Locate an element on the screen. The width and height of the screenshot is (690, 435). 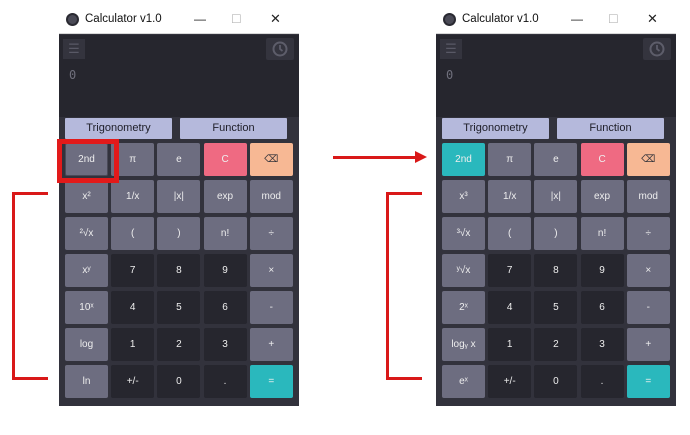
key-e-power: eˣ is located at coordinates (463, 381).